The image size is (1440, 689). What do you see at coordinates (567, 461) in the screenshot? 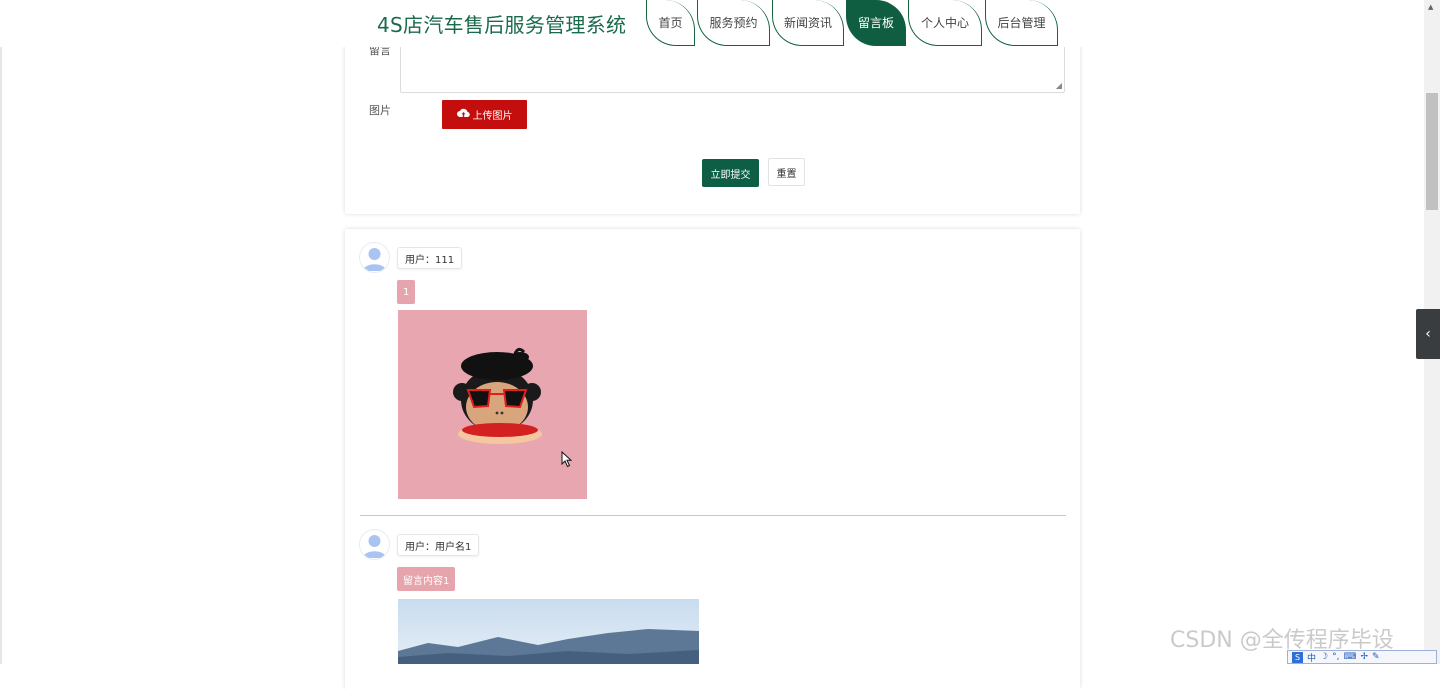
I see `mouse-cursor-icon` at bounding box center [567, 461].